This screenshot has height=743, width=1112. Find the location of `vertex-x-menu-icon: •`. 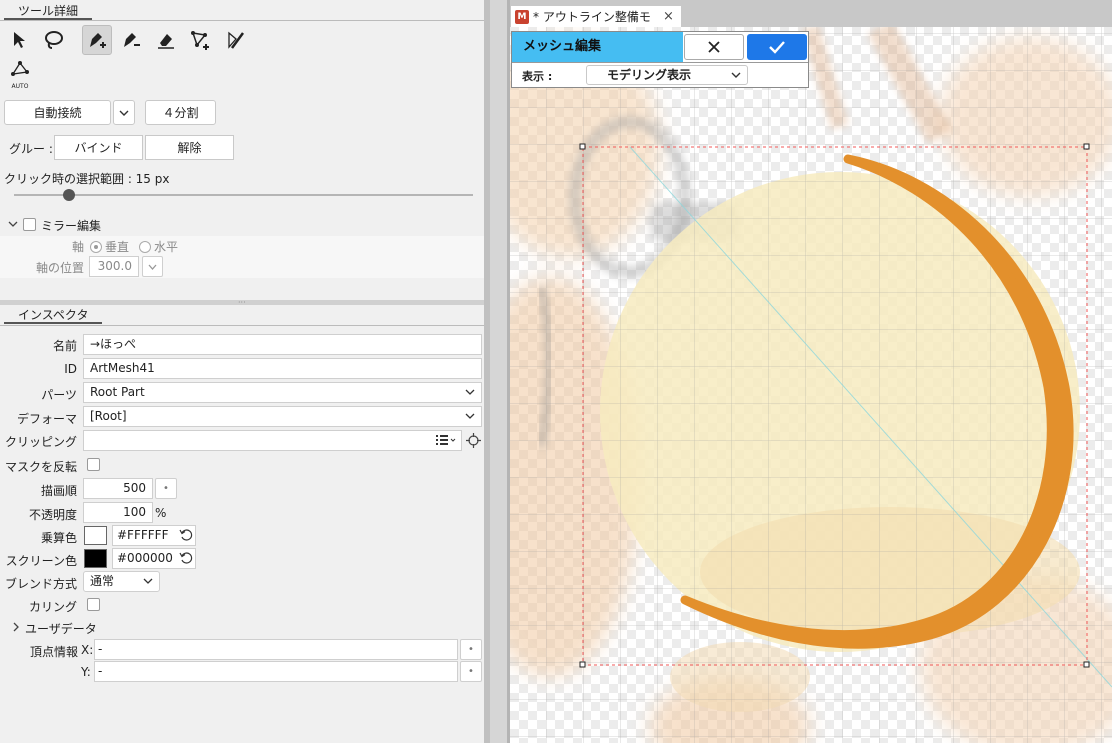

vertex-x-menu-icon: • is located at coordinates (471, 649).